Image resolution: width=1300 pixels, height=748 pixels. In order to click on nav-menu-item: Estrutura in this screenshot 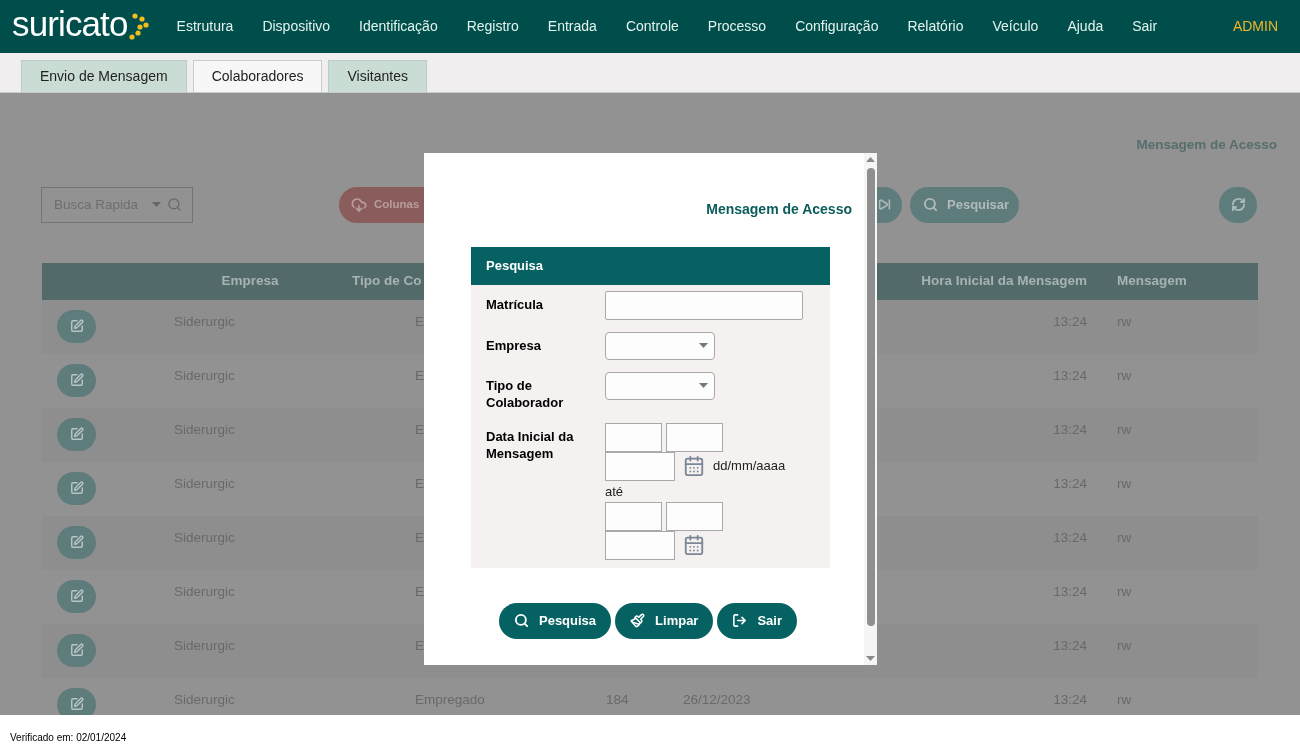, I will do `click(205, 26)`.